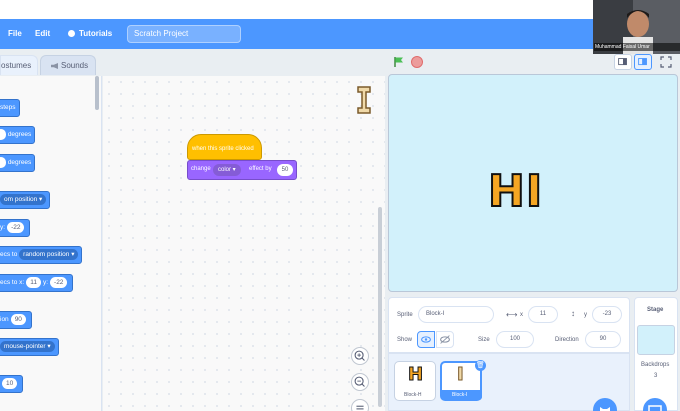 This screenshot has width=680, height=411. I want to click on trash-icon: 🗑, so click(480, 365).